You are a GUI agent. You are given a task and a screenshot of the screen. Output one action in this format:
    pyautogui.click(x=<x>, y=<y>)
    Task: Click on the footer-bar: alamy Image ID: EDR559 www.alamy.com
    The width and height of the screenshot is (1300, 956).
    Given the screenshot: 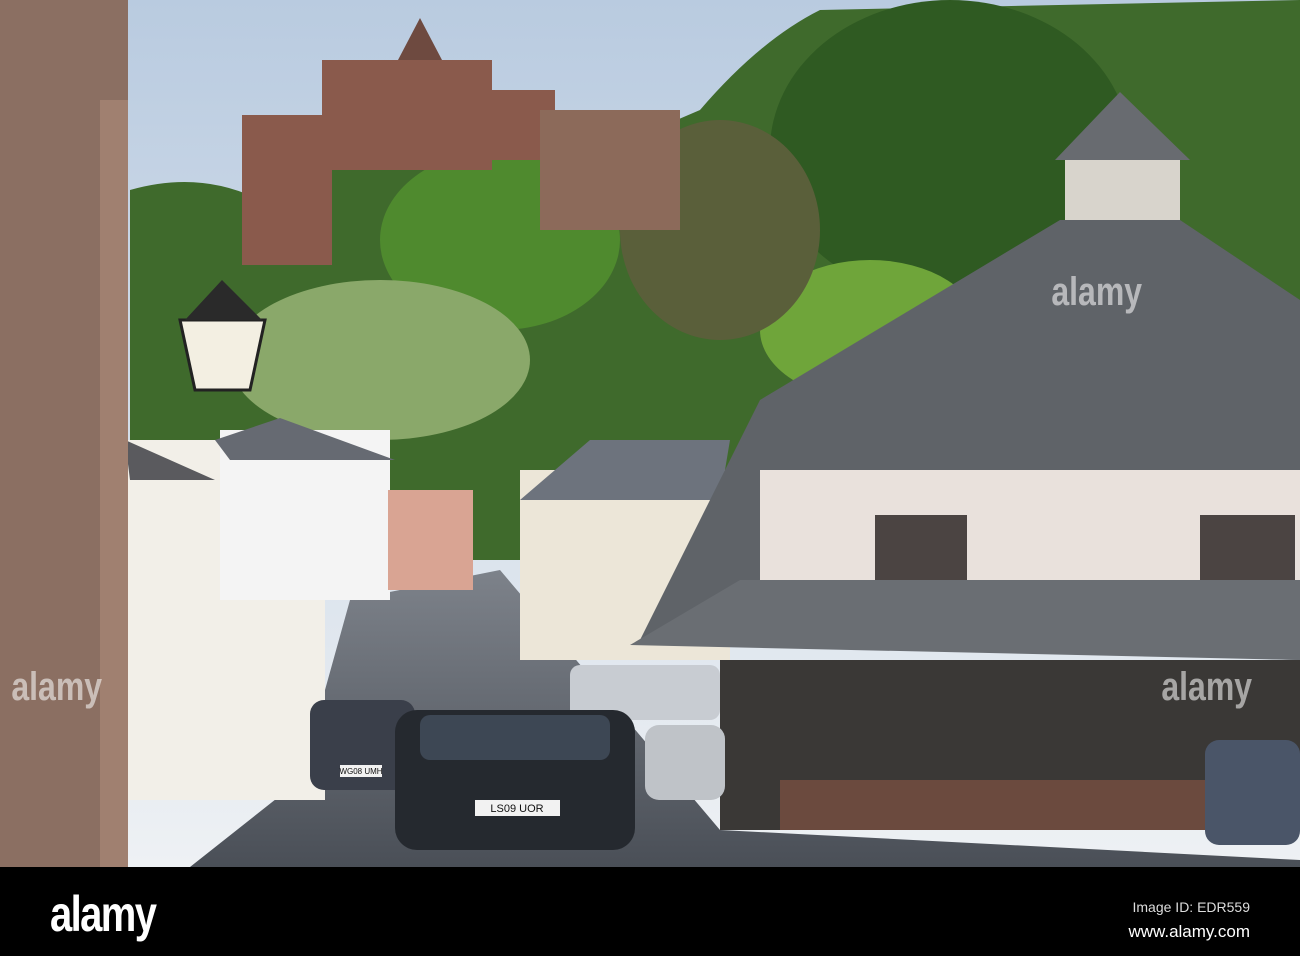 What is the action you would take?
    pyautogui.click(x=650, y=911)
    